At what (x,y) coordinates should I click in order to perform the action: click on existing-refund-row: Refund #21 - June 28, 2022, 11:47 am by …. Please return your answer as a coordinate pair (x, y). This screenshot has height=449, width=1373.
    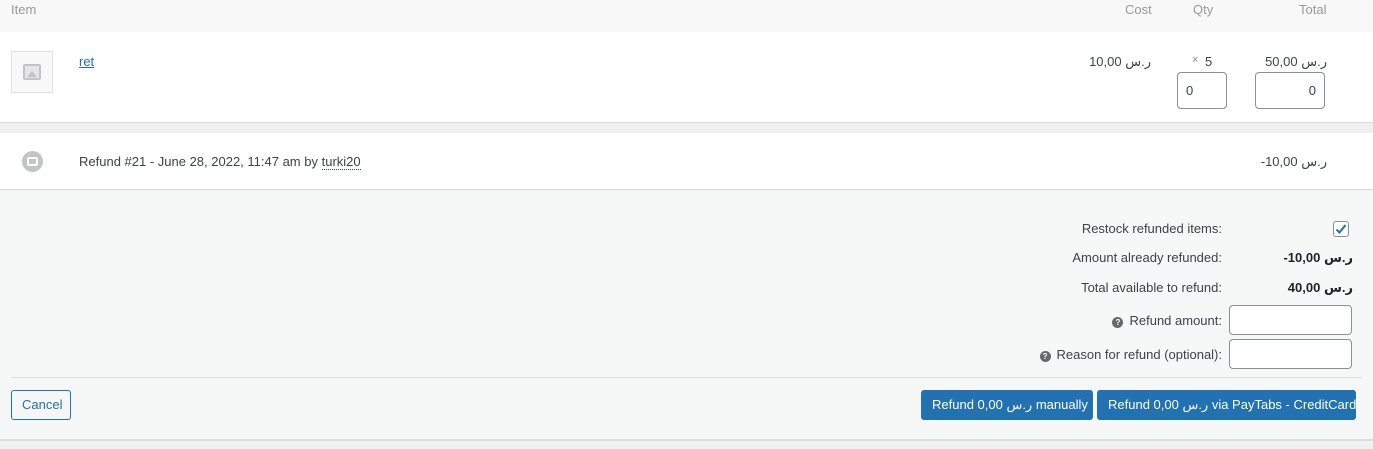
    Looking at the image, I should click on (686, 161).